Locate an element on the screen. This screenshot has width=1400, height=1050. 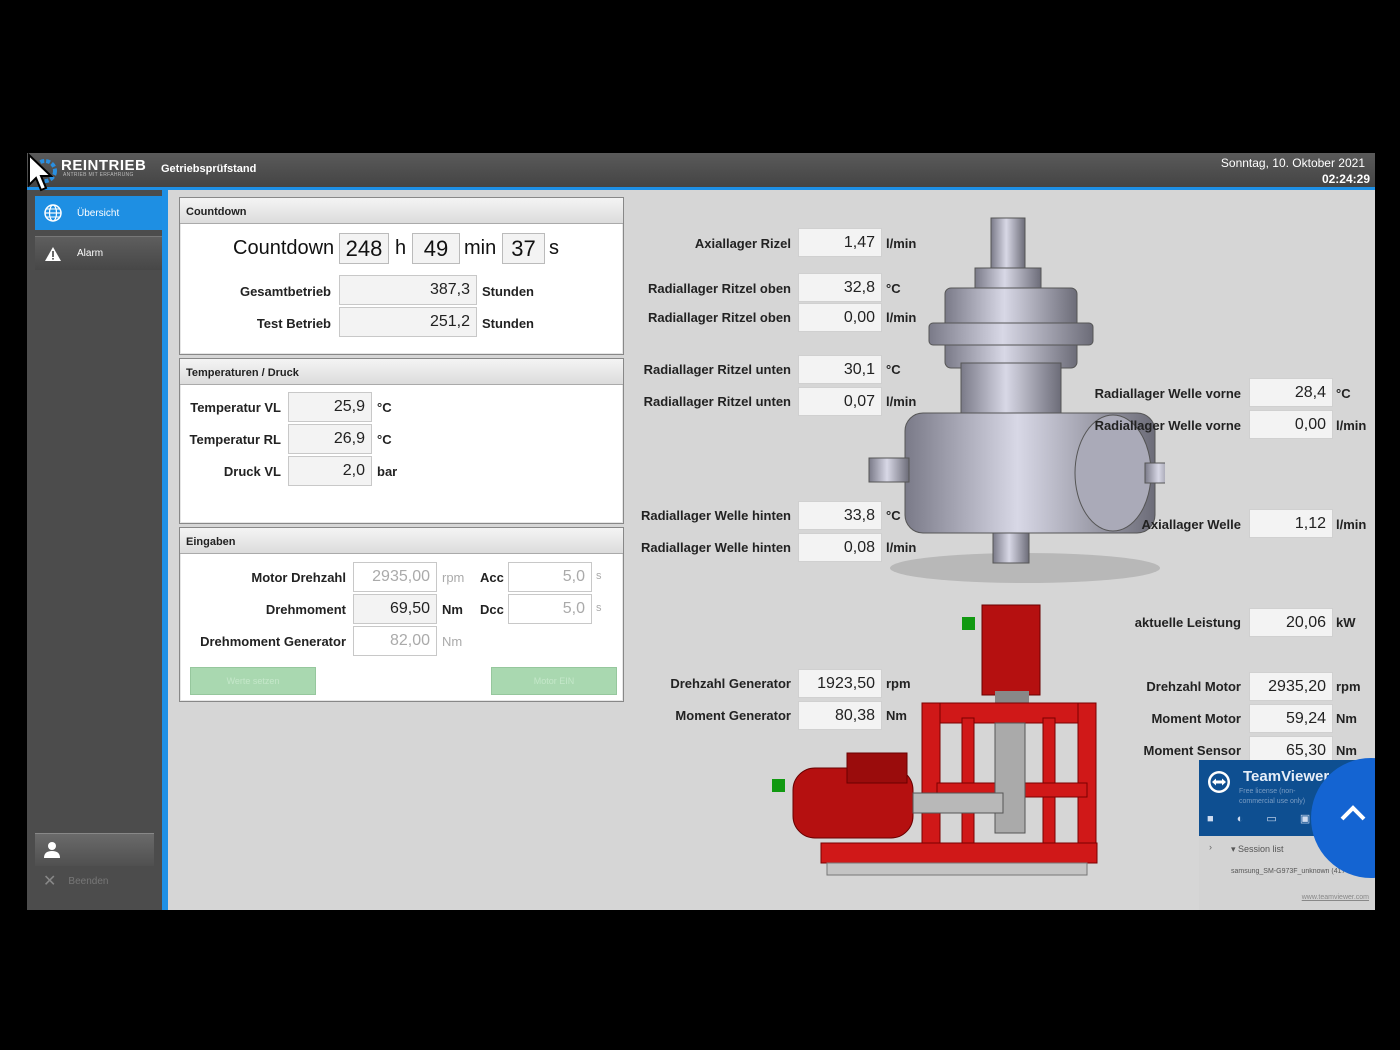
exit-button: ✕ Beenden is located at coordinates (94, 881).